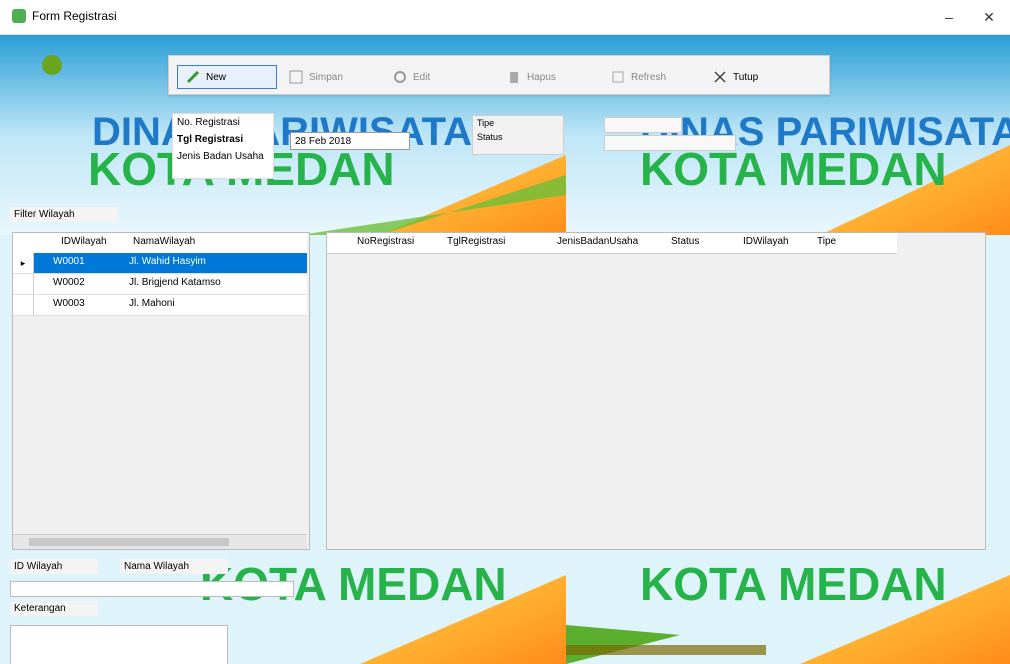  What do you see at coordinates (720, 77) in the screenshot?
I see `close-icon` at bounding box center [720, 77].